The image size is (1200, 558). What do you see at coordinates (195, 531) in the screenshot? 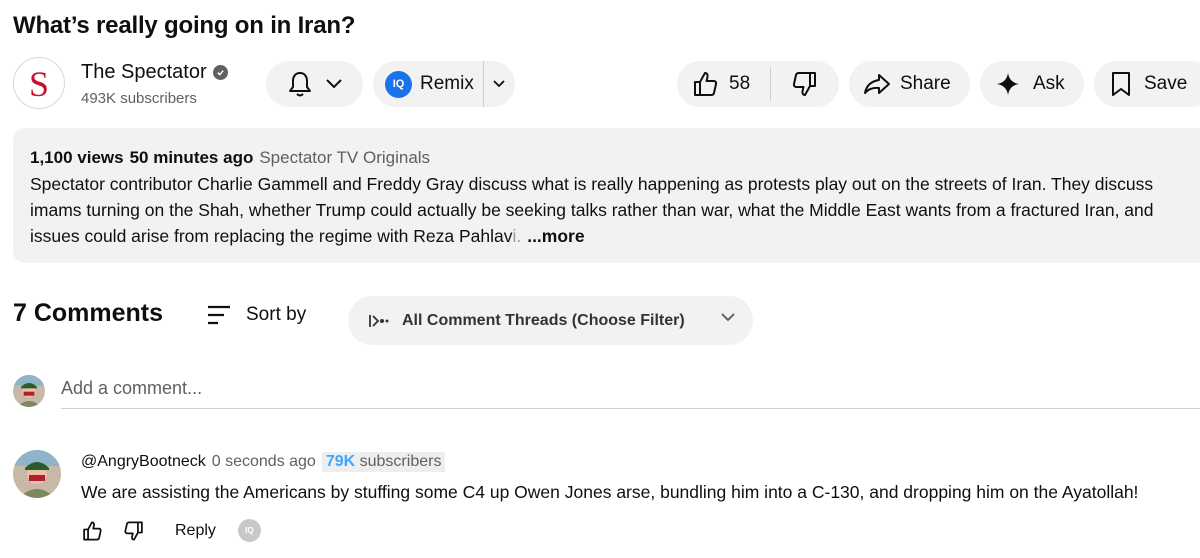
I see `reply-button: Reply` at bounding box center [195, 531].